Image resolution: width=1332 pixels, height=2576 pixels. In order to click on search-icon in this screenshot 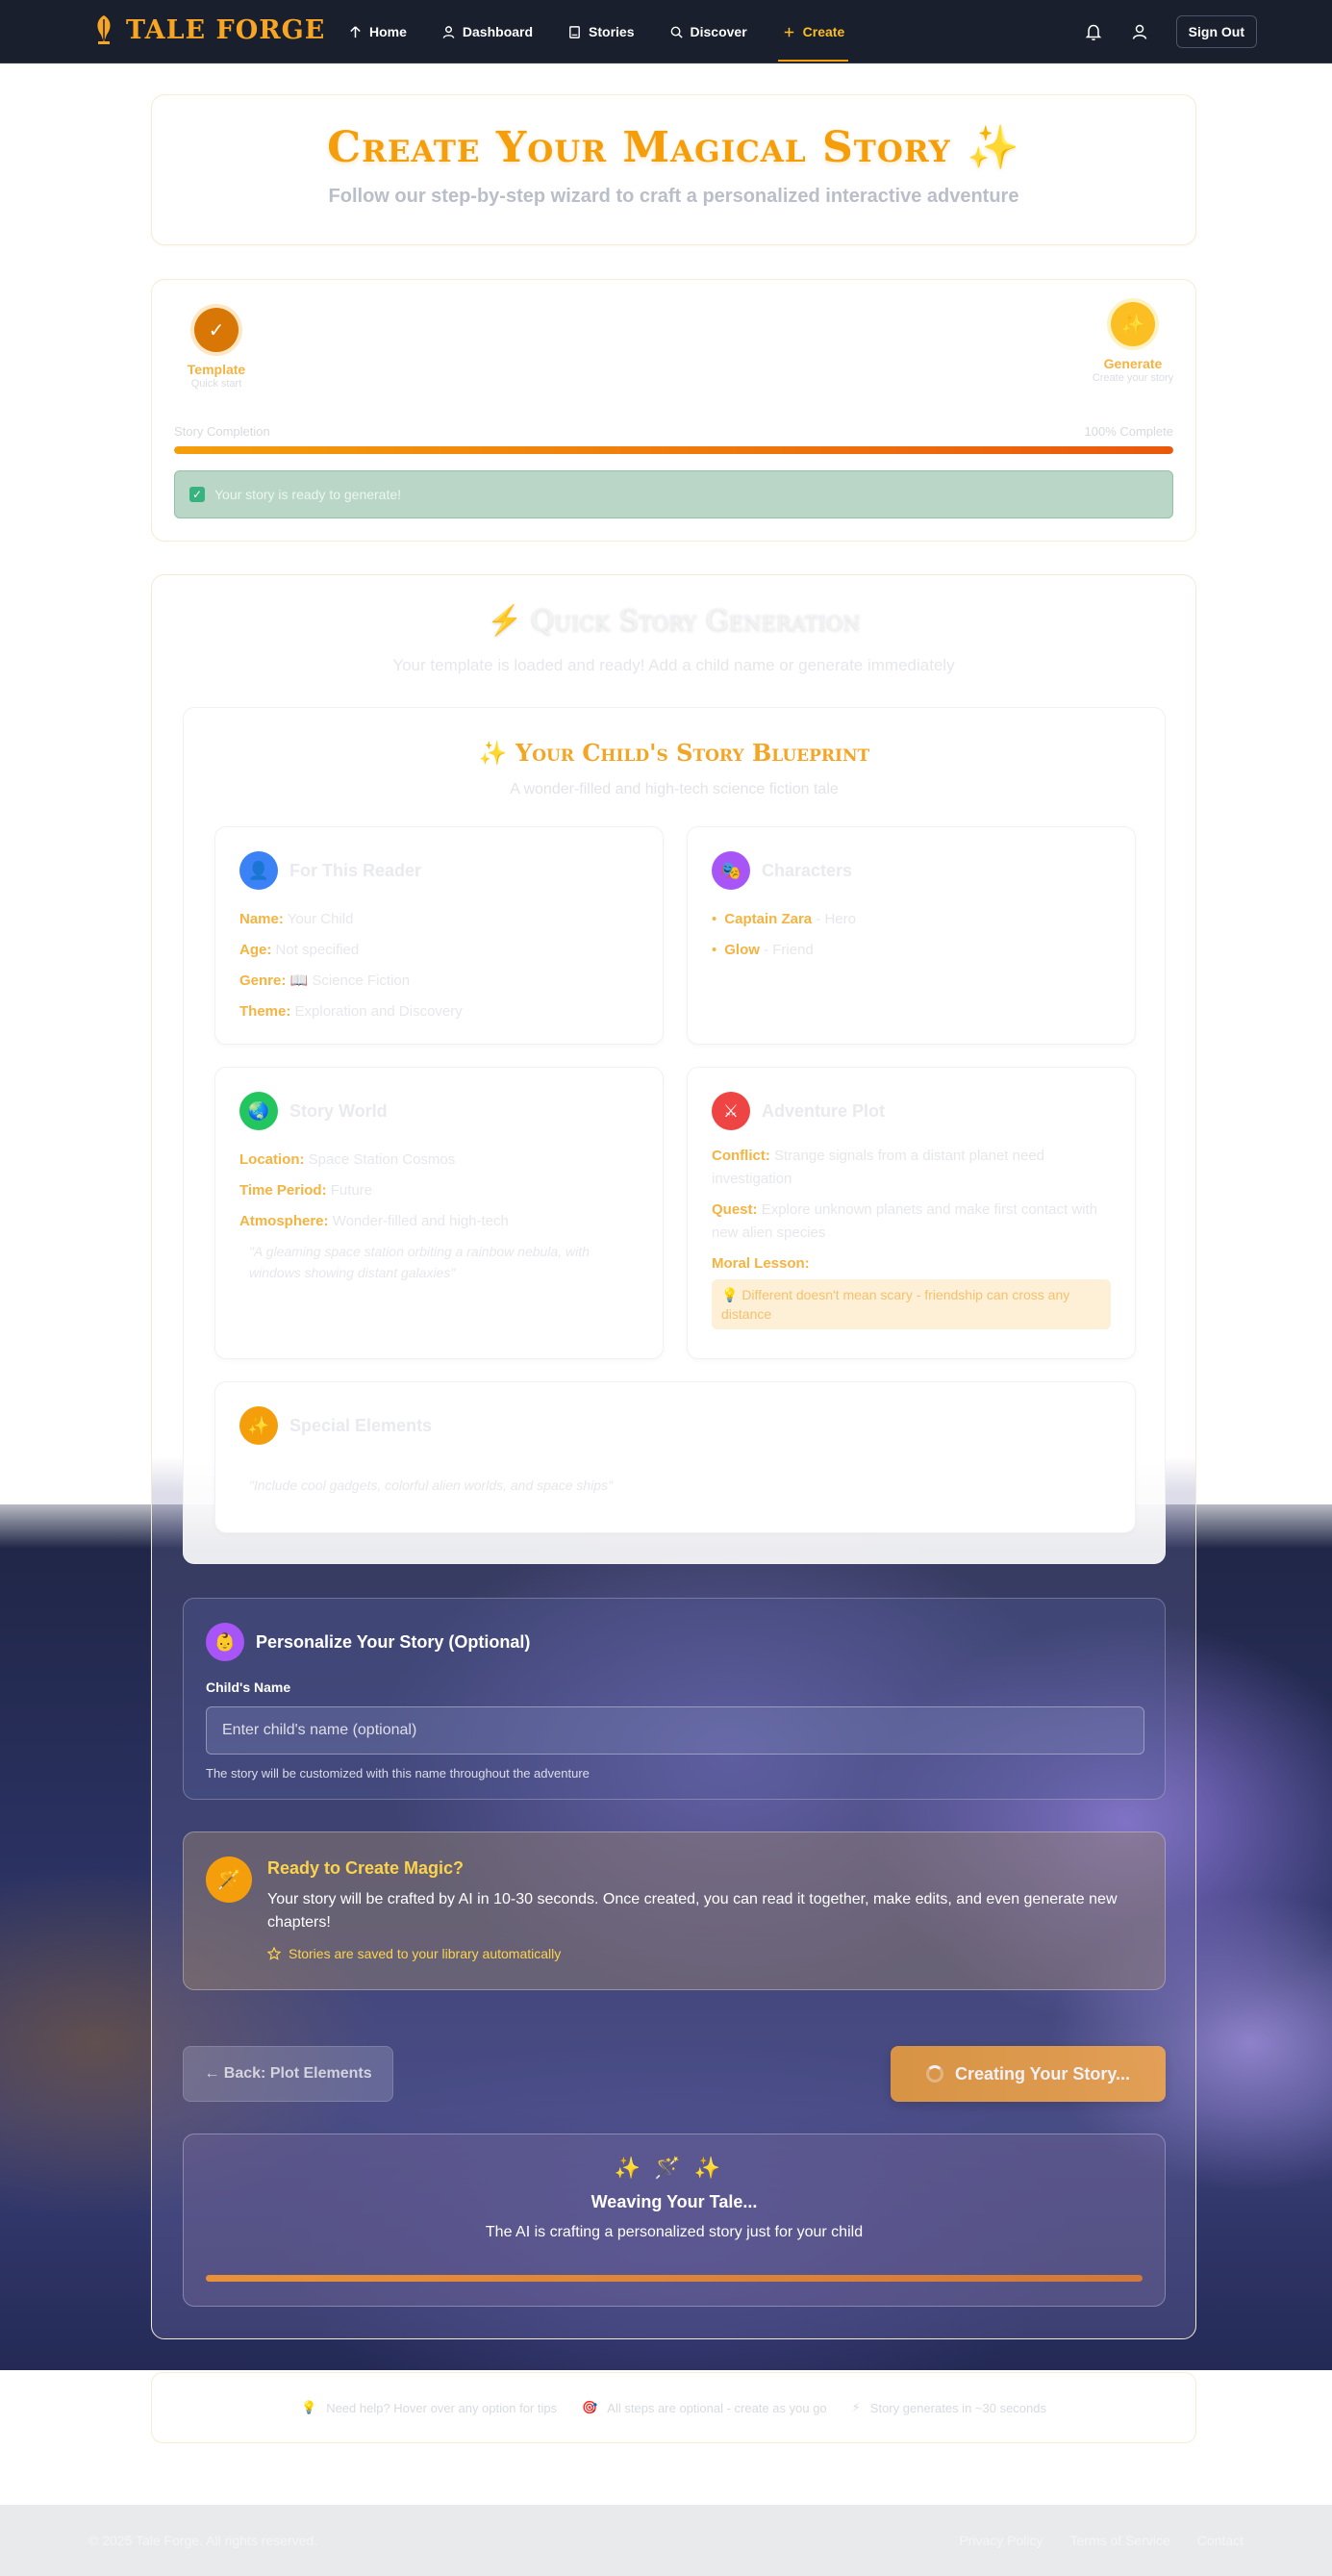, I will do `click(677, 32)`.